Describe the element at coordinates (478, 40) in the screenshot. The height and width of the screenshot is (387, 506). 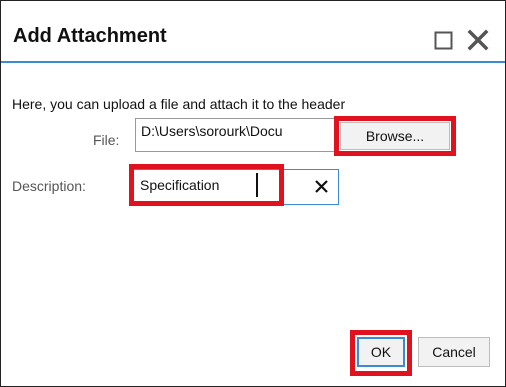
I see `close-icon` at that location.